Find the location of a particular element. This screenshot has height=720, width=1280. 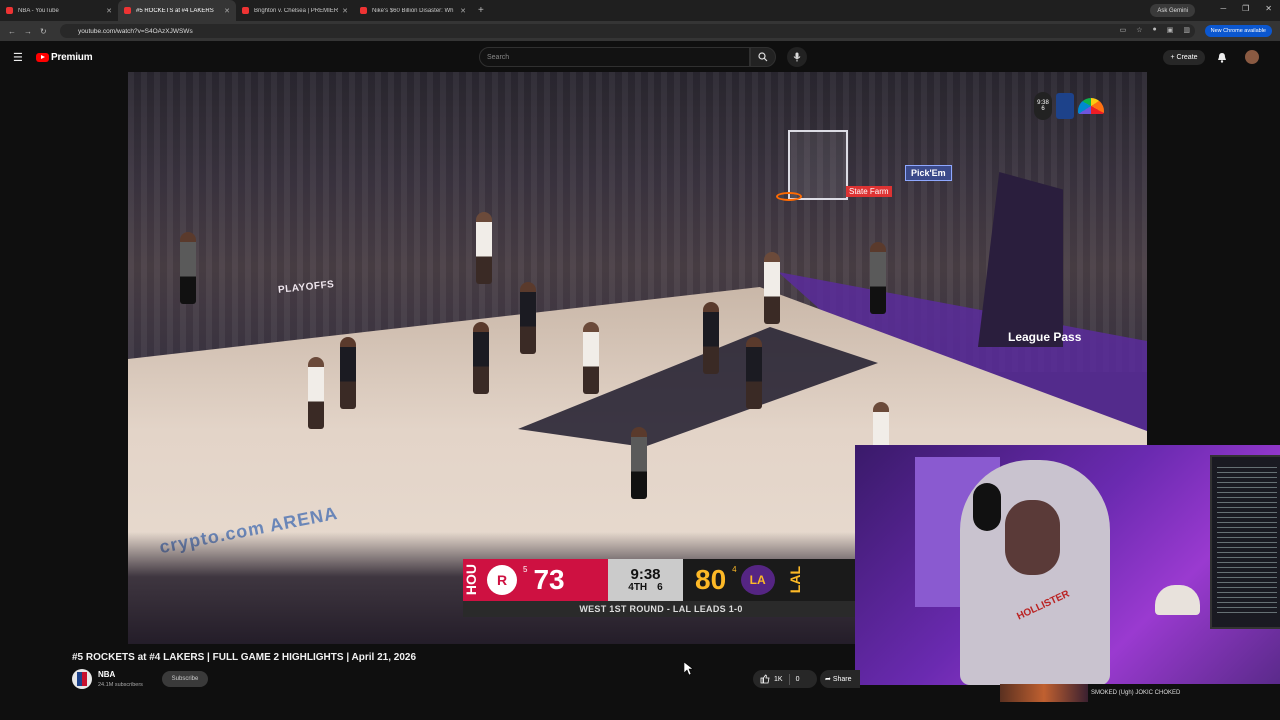

rockets-seed: 5 is located at coordinates (525, 569).